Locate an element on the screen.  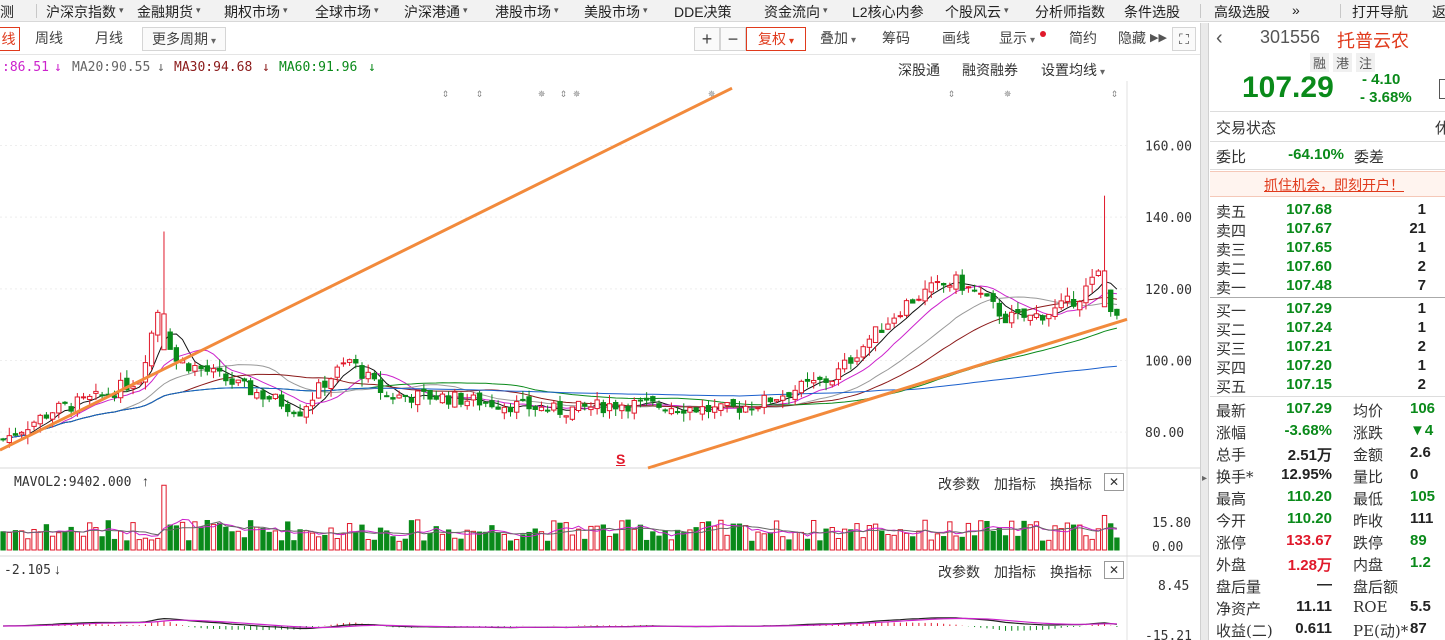
ind-close-icon: ✕ is located at coordinates (1114, 570).